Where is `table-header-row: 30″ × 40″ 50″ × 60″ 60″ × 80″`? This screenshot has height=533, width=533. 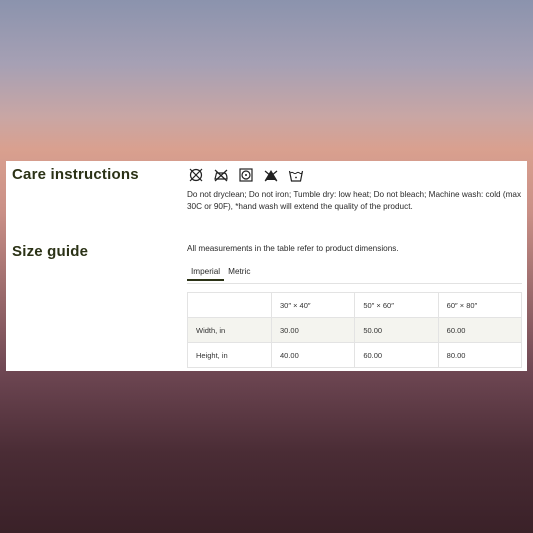
table-header-row: 30″ × 40″ 50″ × 60″ 60″ × 80″ is located at coordinates (355, 305).